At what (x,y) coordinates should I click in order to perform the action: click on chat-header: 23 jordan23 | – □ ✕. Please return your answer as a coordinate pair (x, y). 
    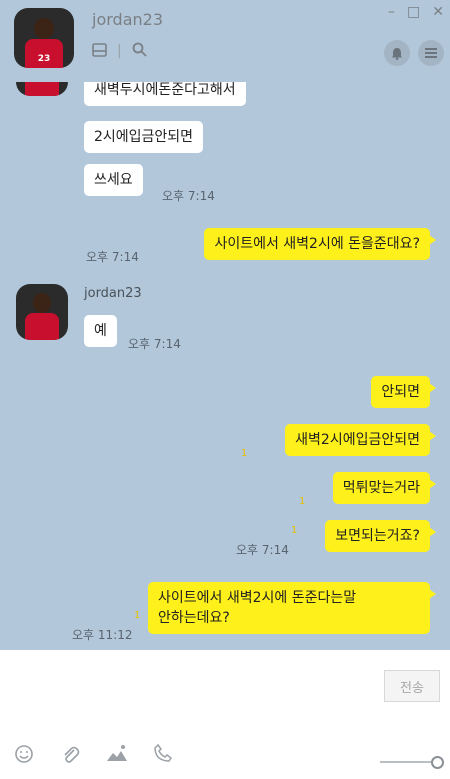
    Looking at the image, I should click on (225, 41).